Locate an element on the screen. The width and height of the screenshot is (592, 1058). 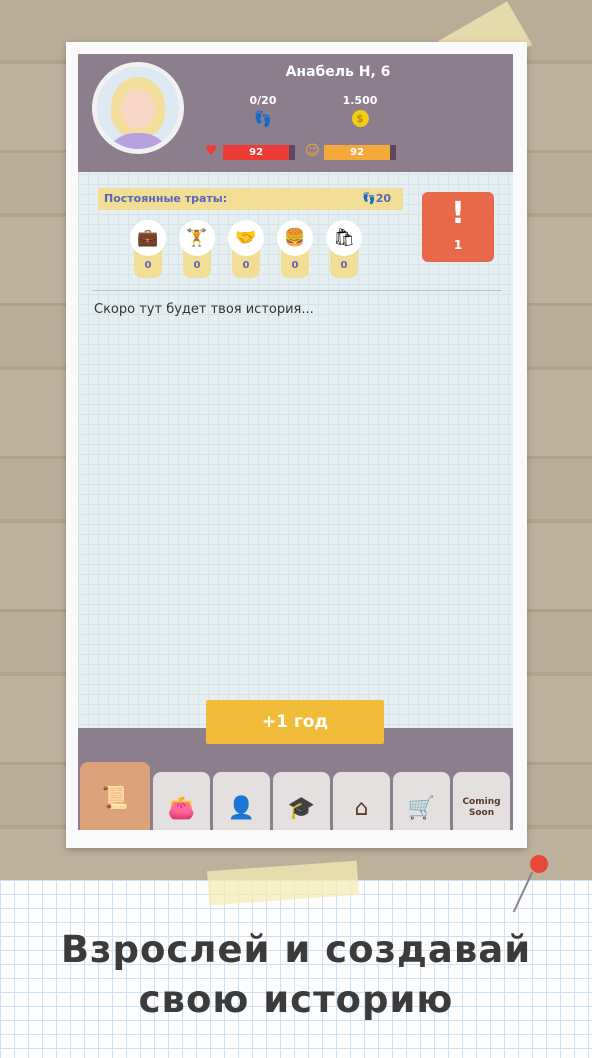
tab-coming-soon: Coming Soon is located at coordinates (481, 801).